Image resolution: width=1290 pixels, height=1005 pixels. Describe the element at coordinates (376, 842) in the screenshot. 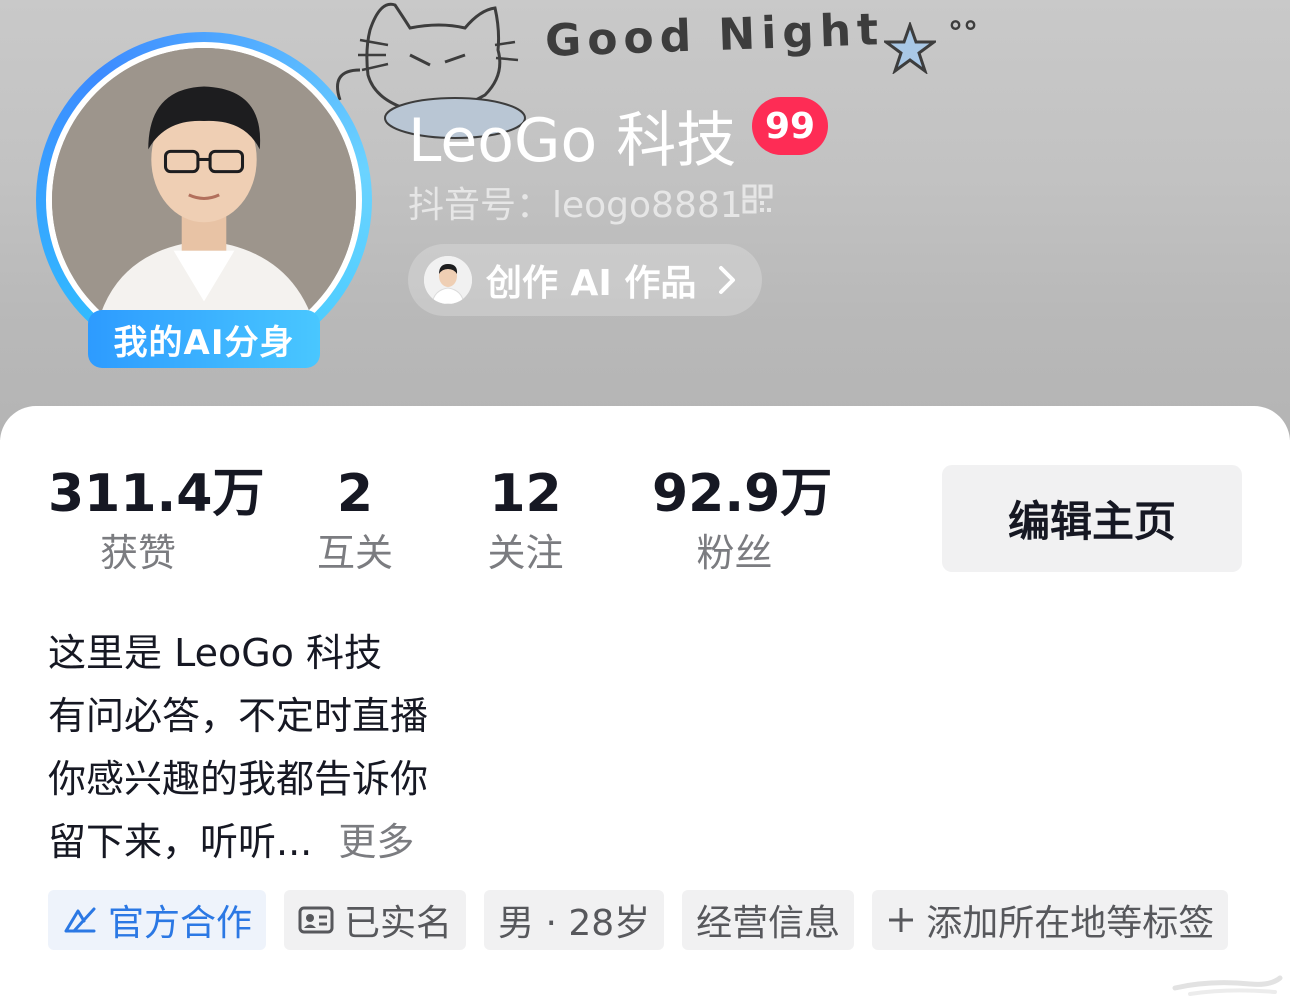

I see `bio-more-link: 更多` at that location.